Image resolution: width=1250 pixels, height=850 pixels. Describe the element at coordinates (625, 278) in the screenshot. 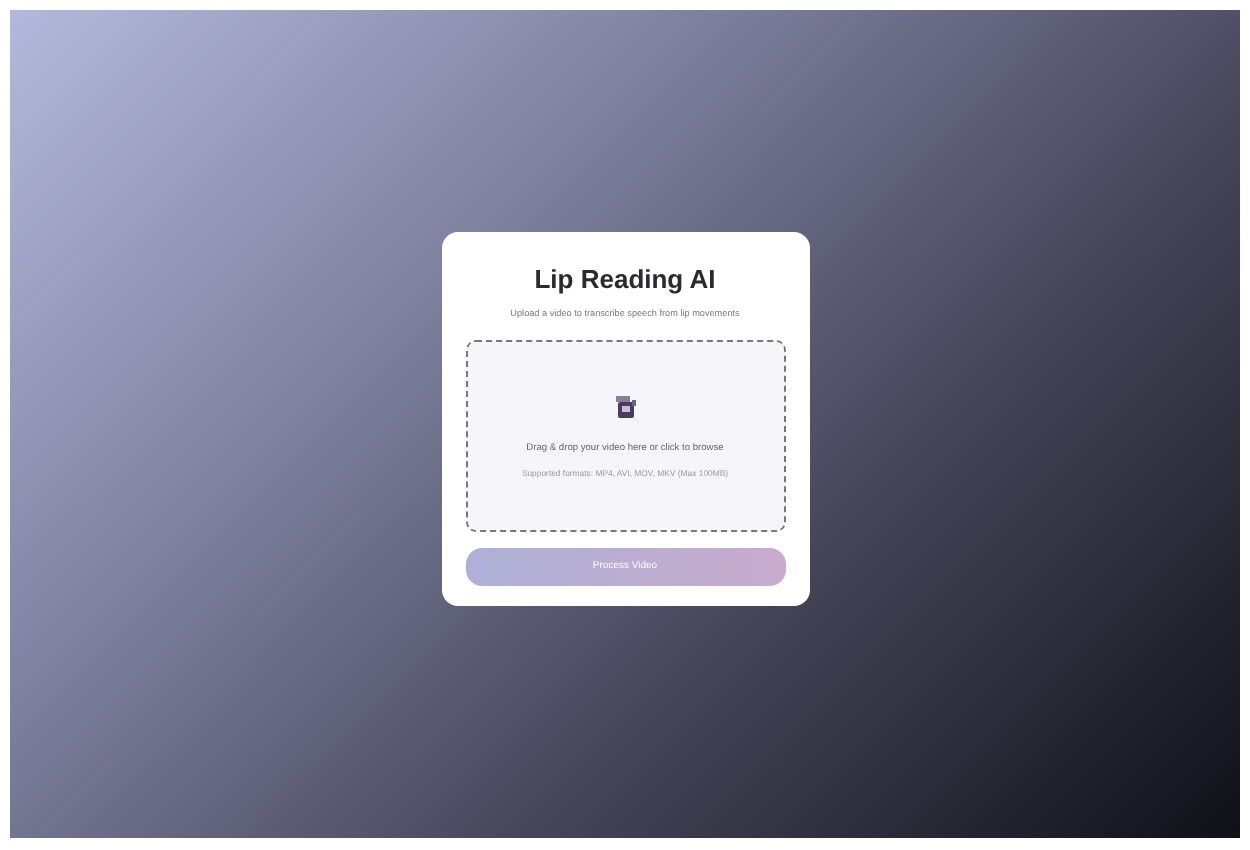

I see `card-title: Lip Reading AI` at that location.